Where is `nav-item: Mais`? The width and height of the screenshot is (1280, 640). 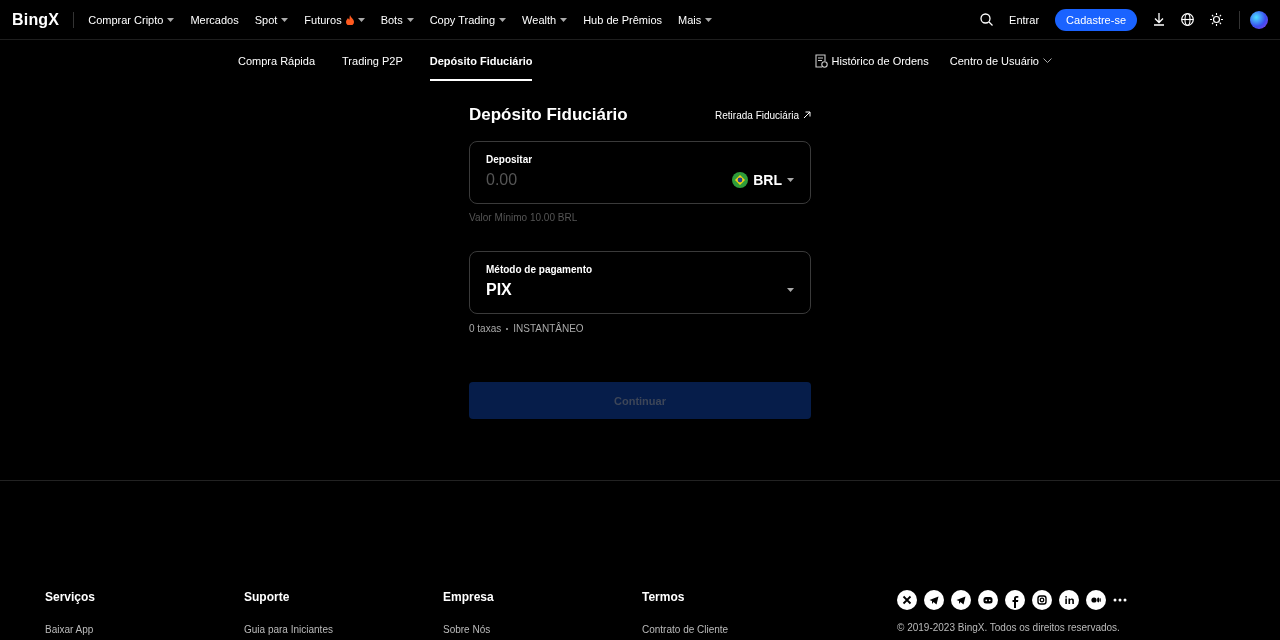
nav-item: Mais is located at coordinates (695, 19).